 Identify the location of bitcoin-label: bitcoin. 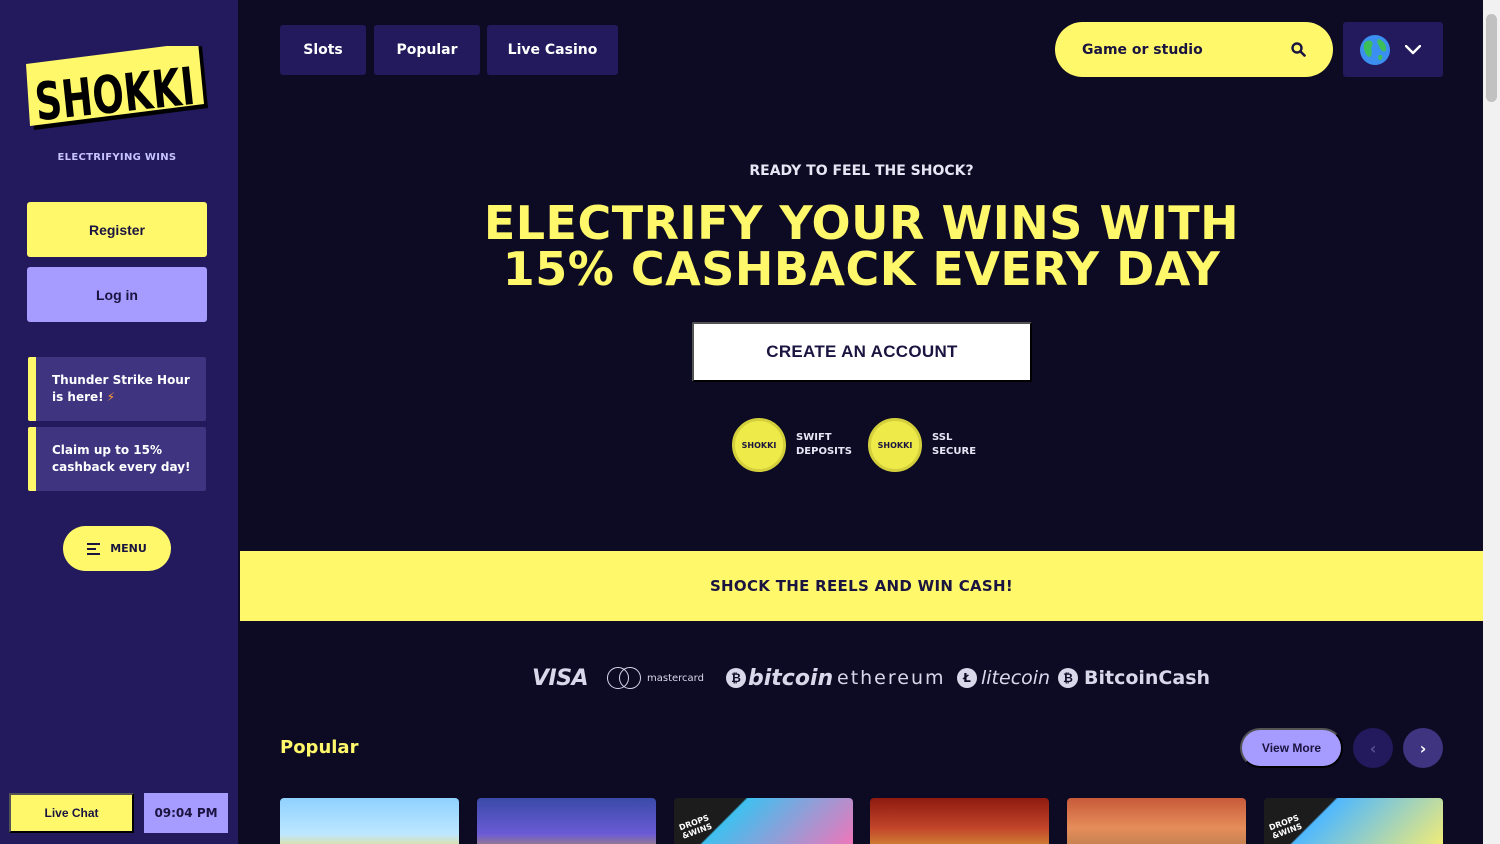
(791, 678).